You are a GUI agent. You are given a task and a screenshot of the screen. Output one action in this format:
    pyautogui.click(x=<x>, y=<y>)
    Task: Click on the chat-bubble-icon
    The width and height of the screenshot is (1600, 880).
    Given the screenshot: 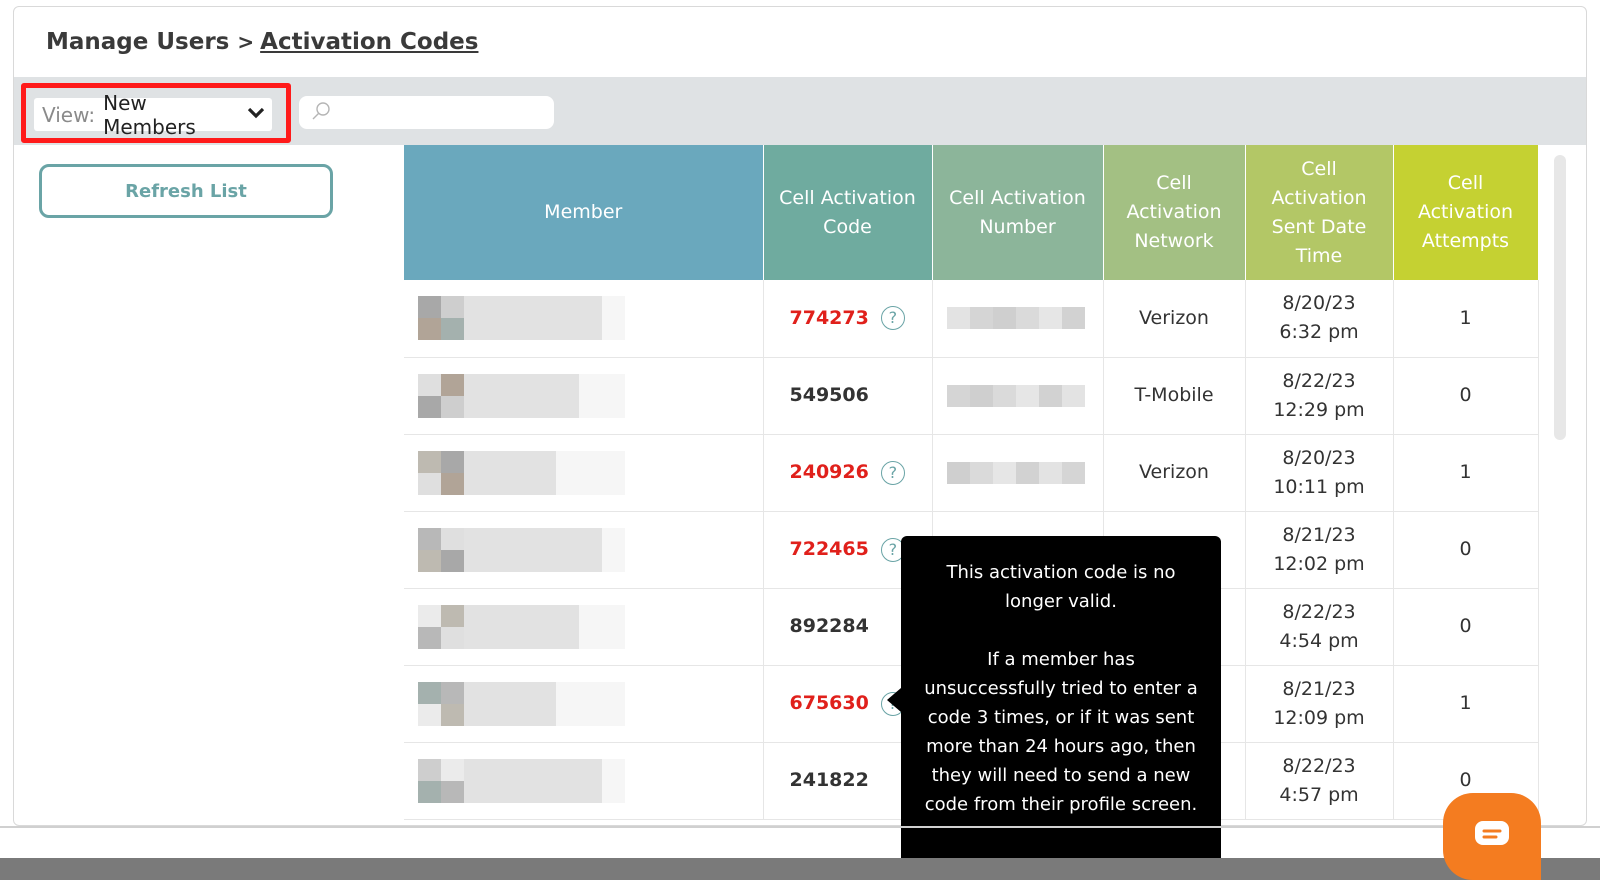 What is the action you would take?
    pyautogui.click(x=1492, y=837)
    